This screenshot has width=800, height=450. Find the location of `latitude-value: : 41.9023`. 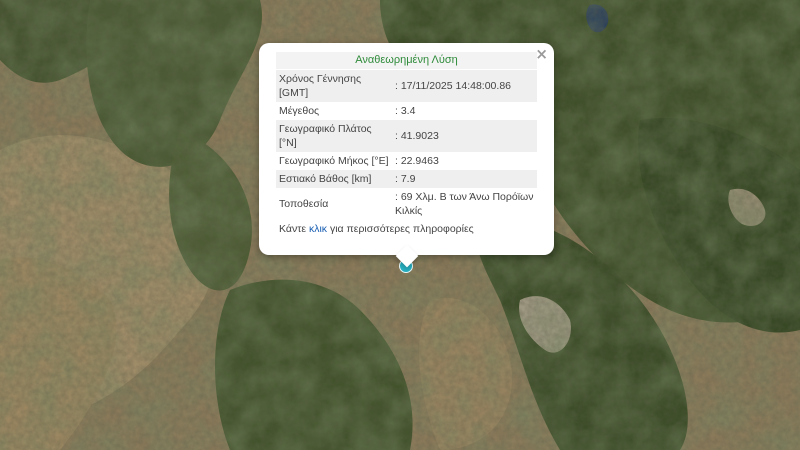

latitude-value: : 41.9023 is located at coordinates (464, 136).